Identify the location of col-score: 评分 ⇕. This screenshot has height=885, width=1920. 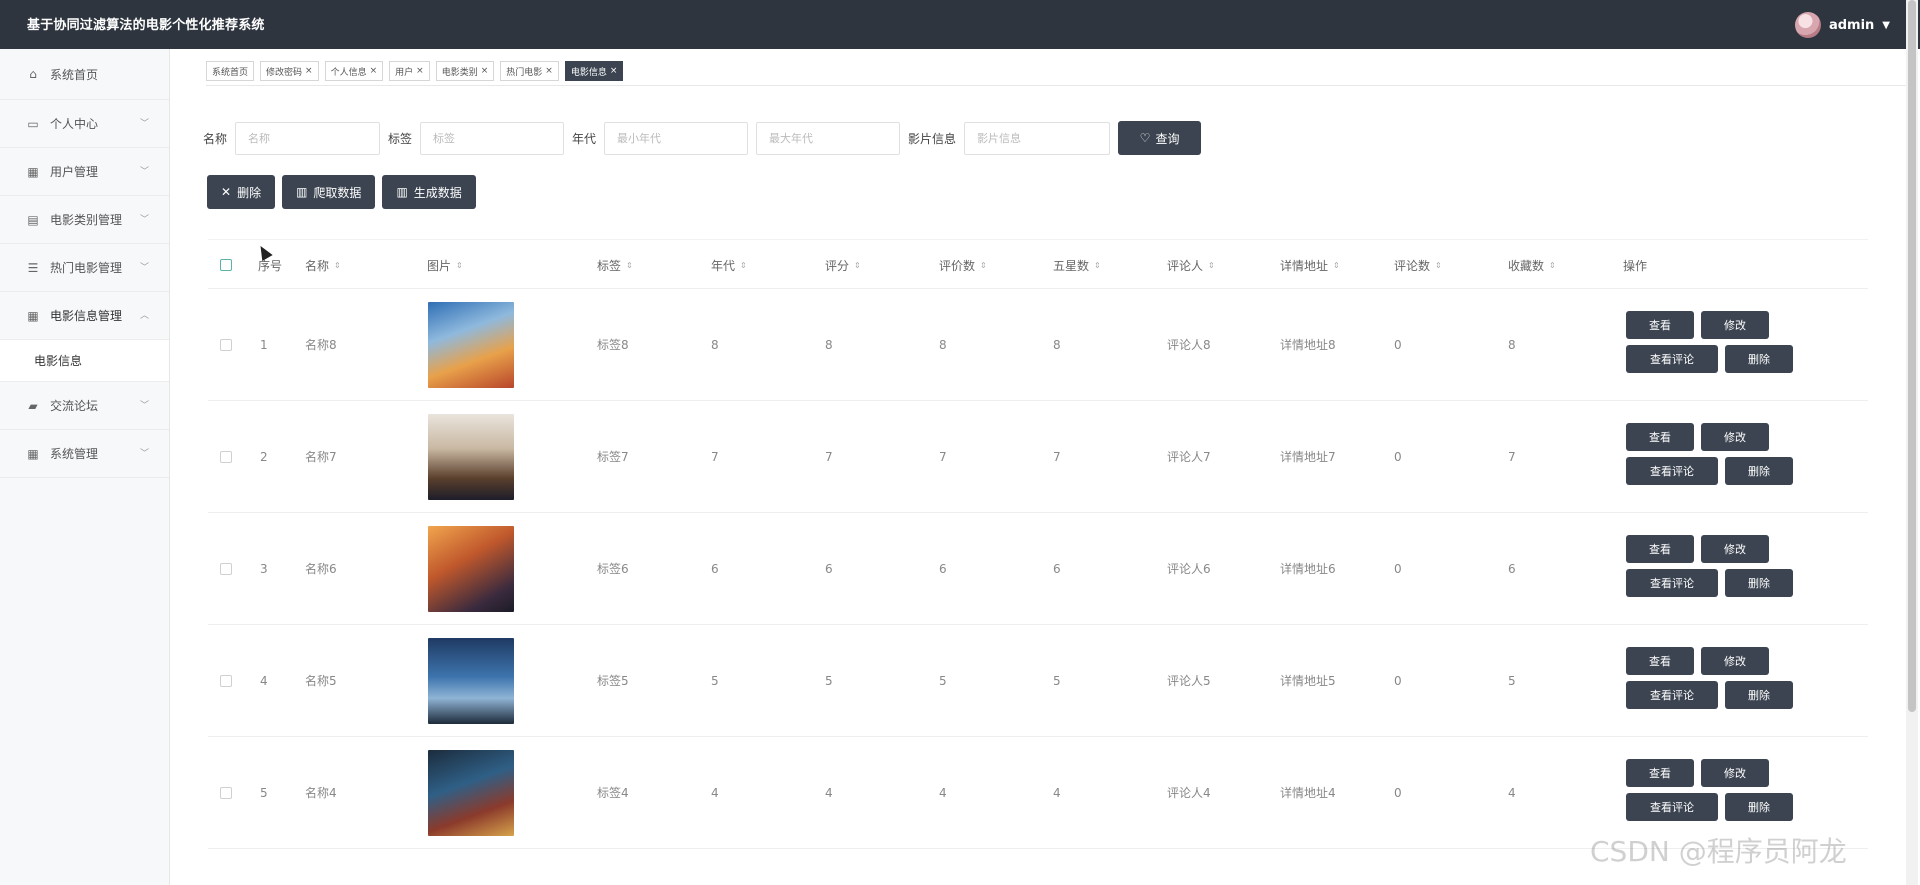
(843, 265).